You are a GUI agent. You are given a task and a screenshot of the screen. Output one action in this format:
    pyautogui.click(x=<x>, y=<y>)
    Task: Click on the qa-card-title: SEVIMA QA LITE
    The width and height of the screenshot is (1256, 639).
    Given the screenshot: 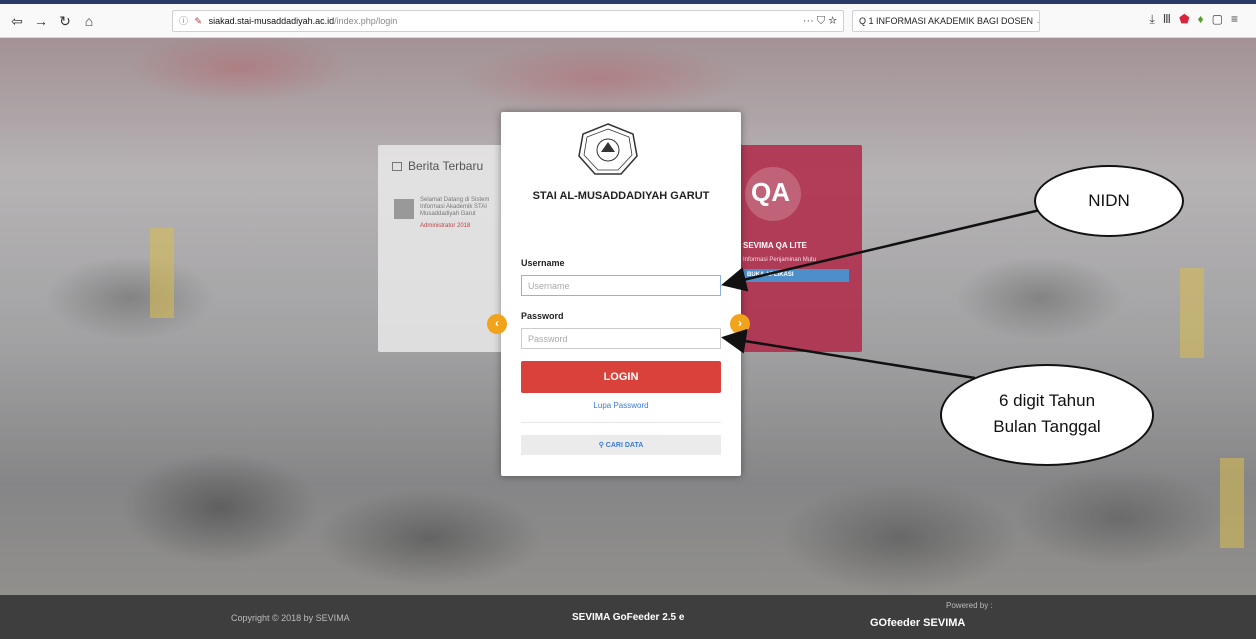 What is the action you would take?
    pyautogui.click(x=775, y=245)
    